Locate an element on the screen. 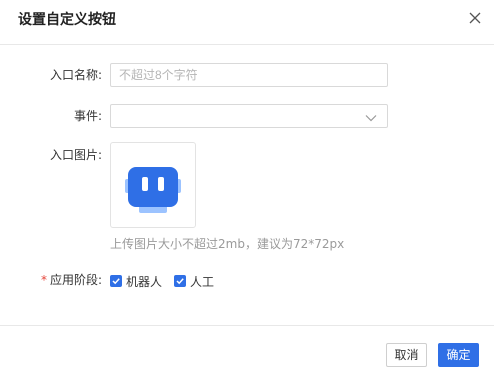  entry-name-label: 入口名称: is located at coordinates (75, 75).